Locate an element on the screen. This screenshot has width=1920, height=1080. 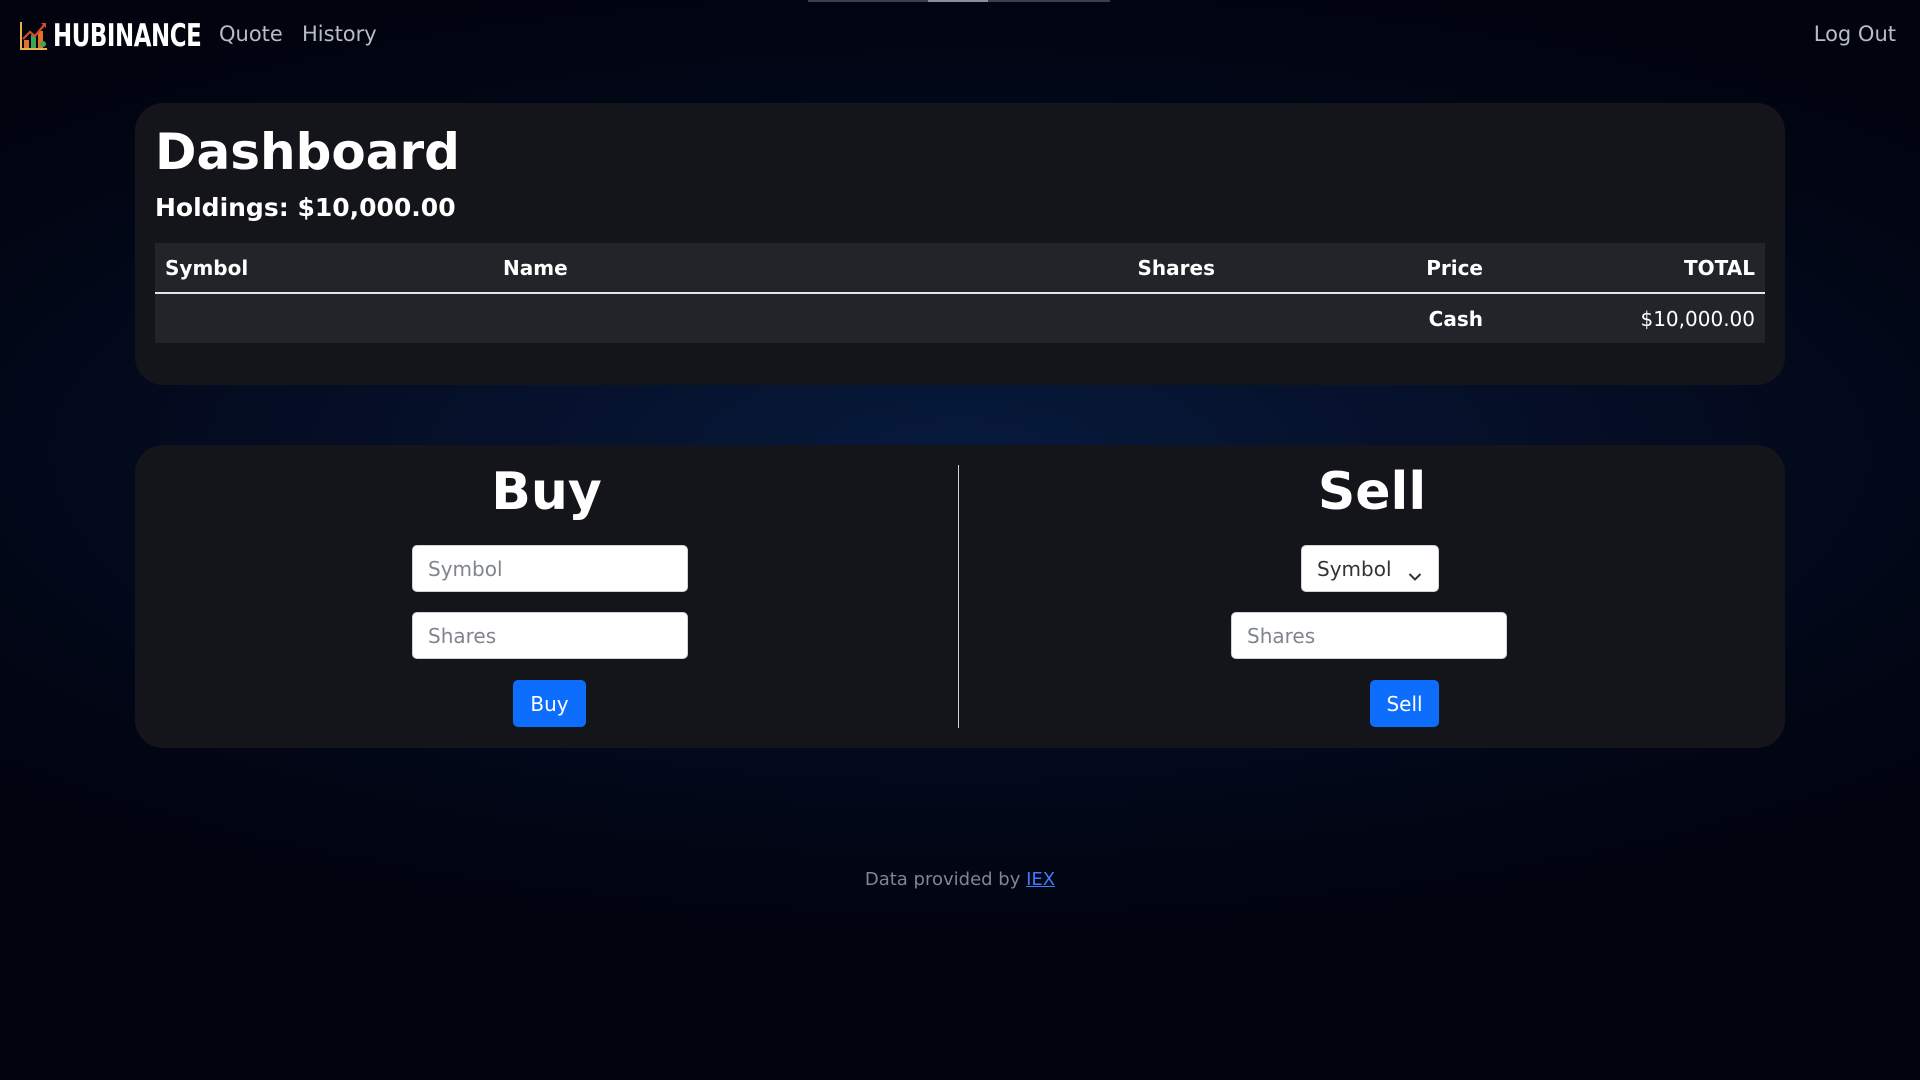
brand-logo: HUBINANCE is located at coordinates (126, 36).